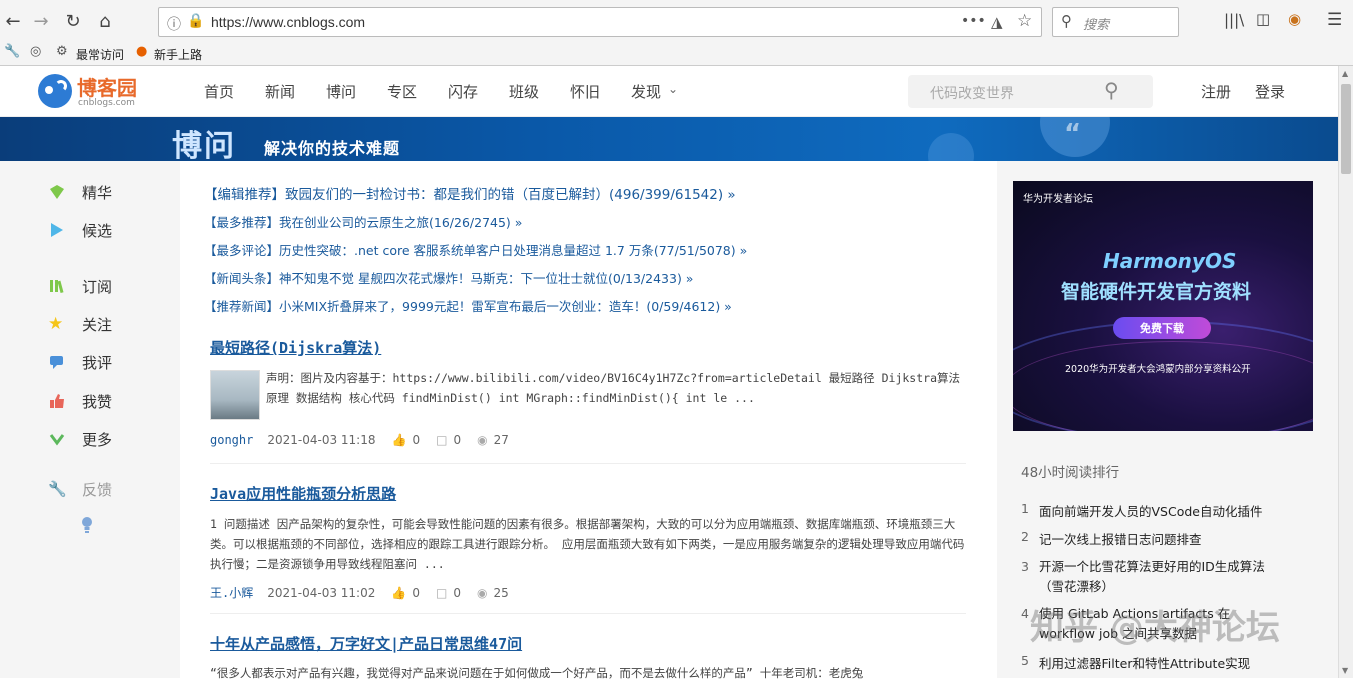 The height and width of the screenshot is (683, 1353). Describe the element at coordinates (231, 592) in the screenshot. I see `post-author: 王.小辉` at that location.